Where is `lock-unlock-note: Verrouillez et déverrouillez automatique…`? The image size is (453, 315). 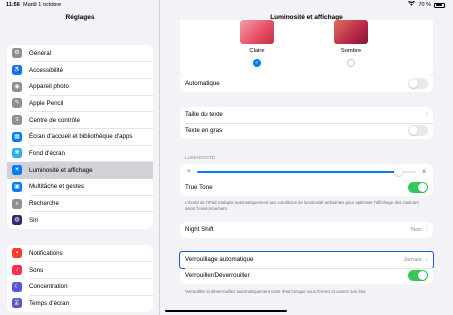
lock-unlock-note: Verrouillez et déverrouillez automatique… is located at coordinates (276, 291).